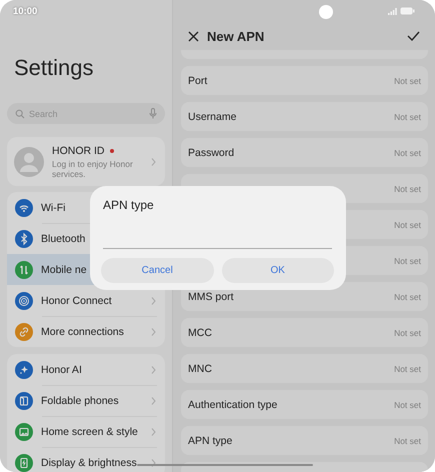  I want to click on settings-item: Bluetooth, so click(86, 238).